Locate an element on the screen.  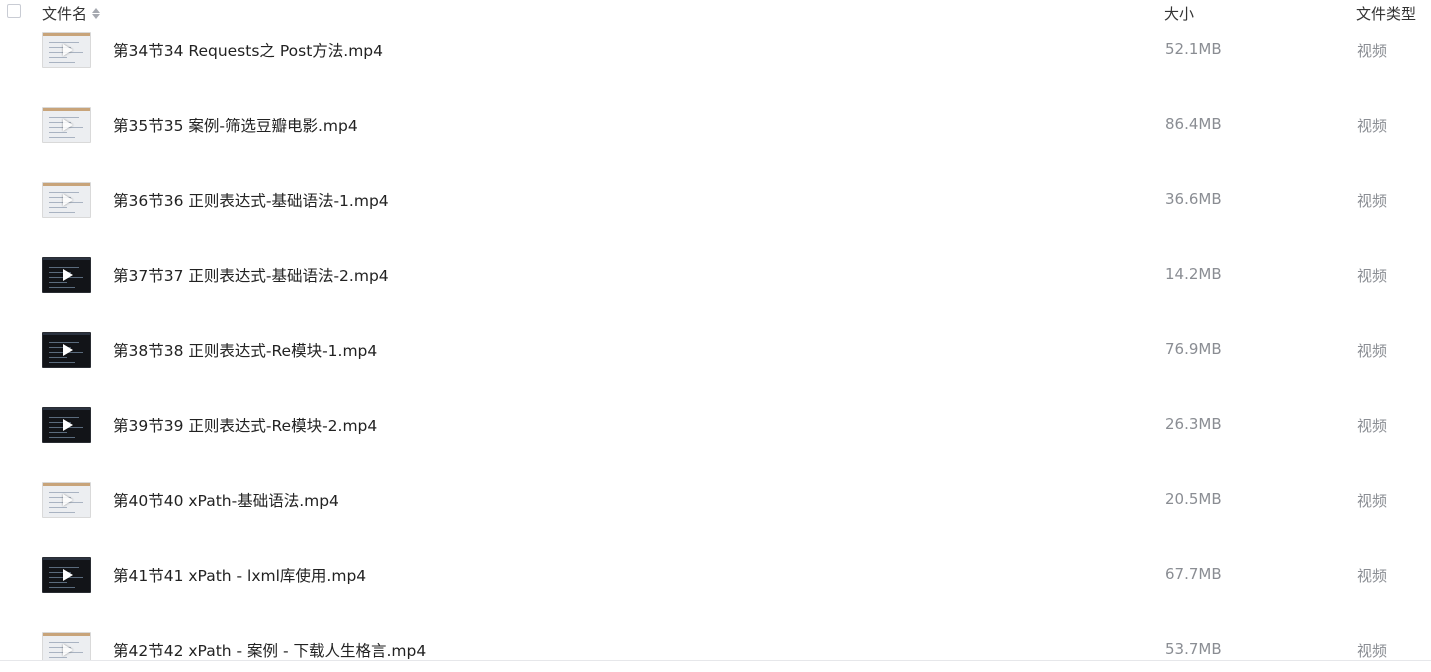
file-row: 第38节38 正则表达式-Re模块-1.mp4 76.9MB 视频 is located at coordinates (715, 349).